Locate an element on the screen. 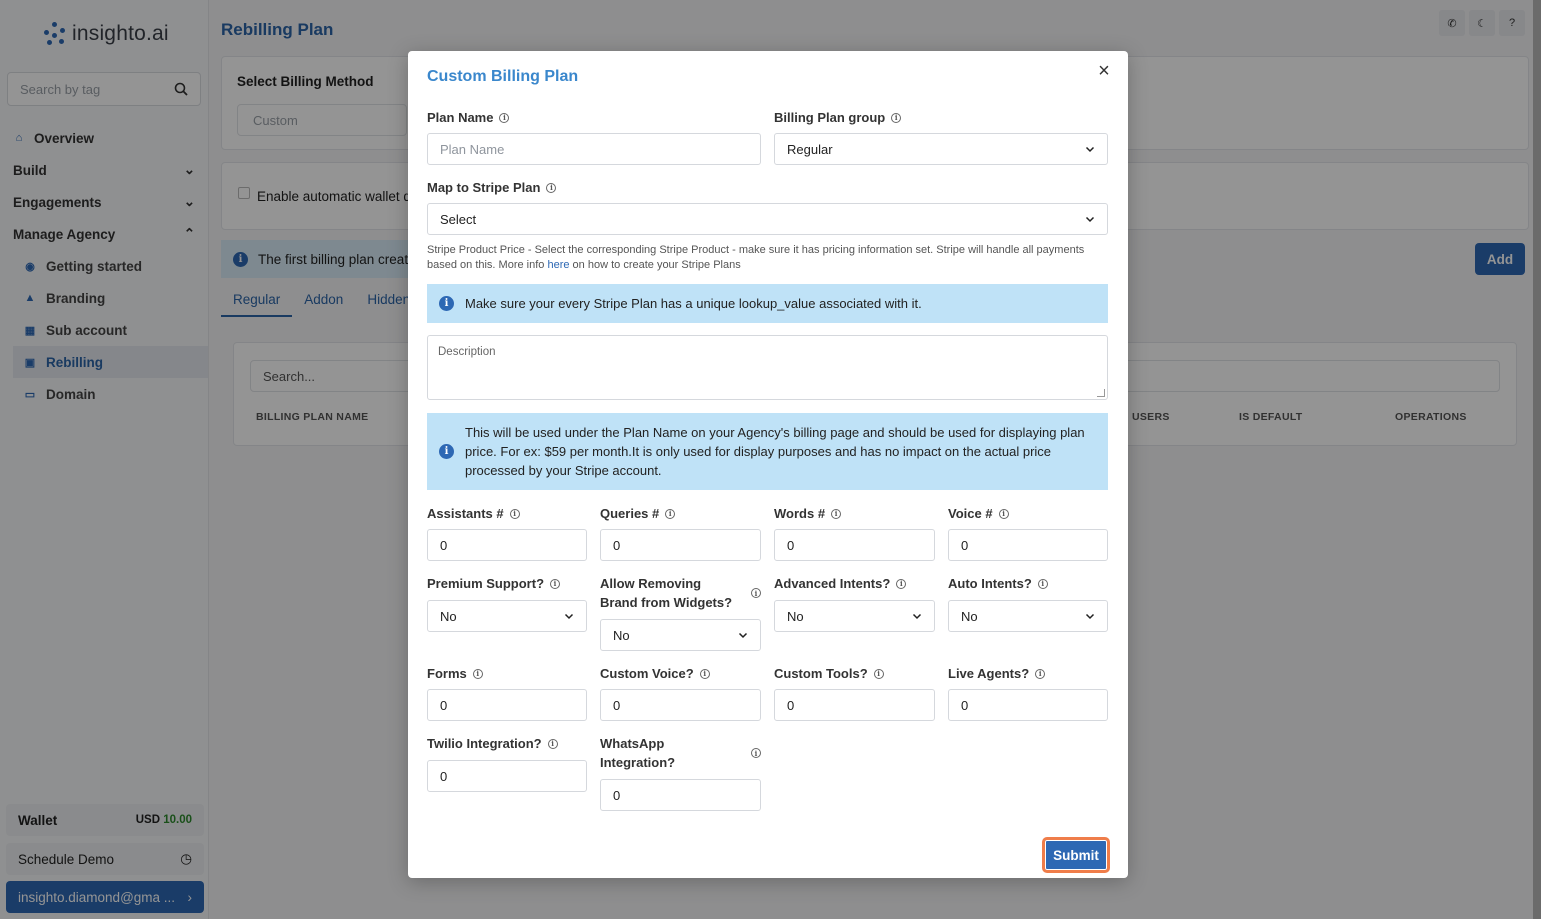 The height and width of the screenshot is (919, 1541). premium-support-label: Premium Support? i is located at coordinates (494, 583).